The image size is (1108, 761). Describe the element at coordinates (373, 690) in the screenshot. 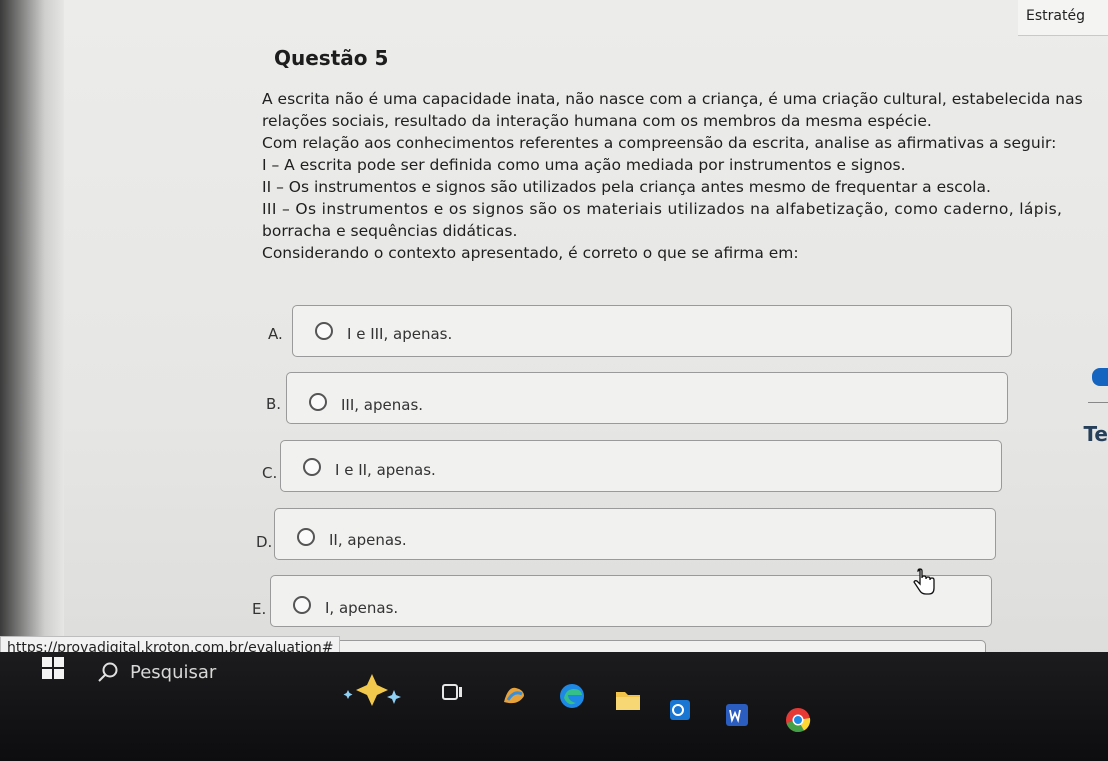

I see `copilot-icon` at that location.